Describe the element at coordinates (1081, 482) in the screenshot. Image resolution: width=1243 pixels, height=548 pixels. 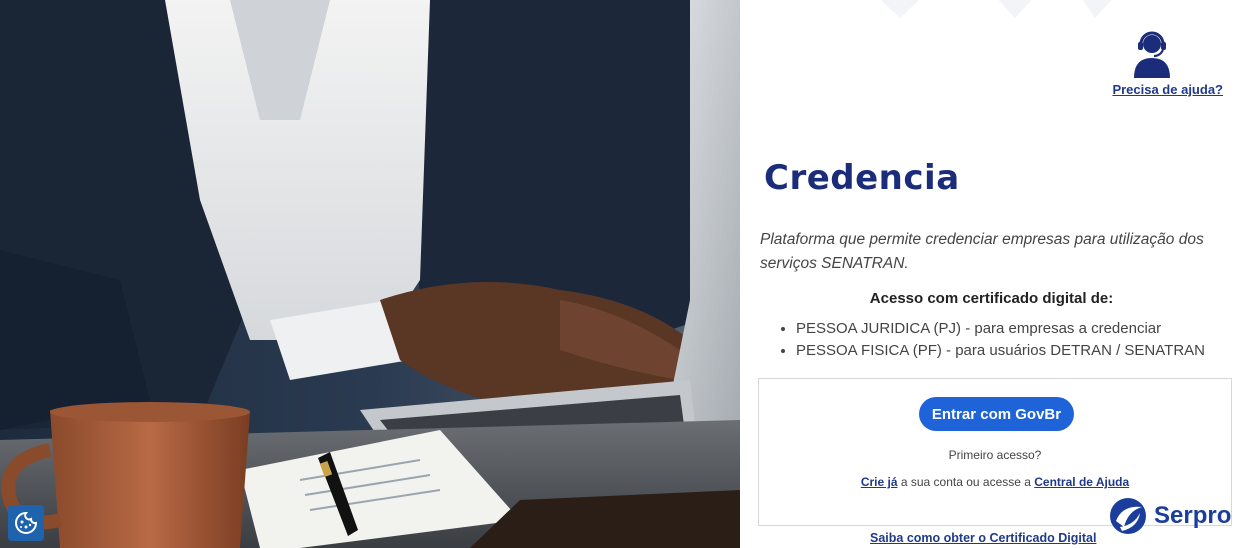
I see `help-center-link: Central de Ajuda` at that location.